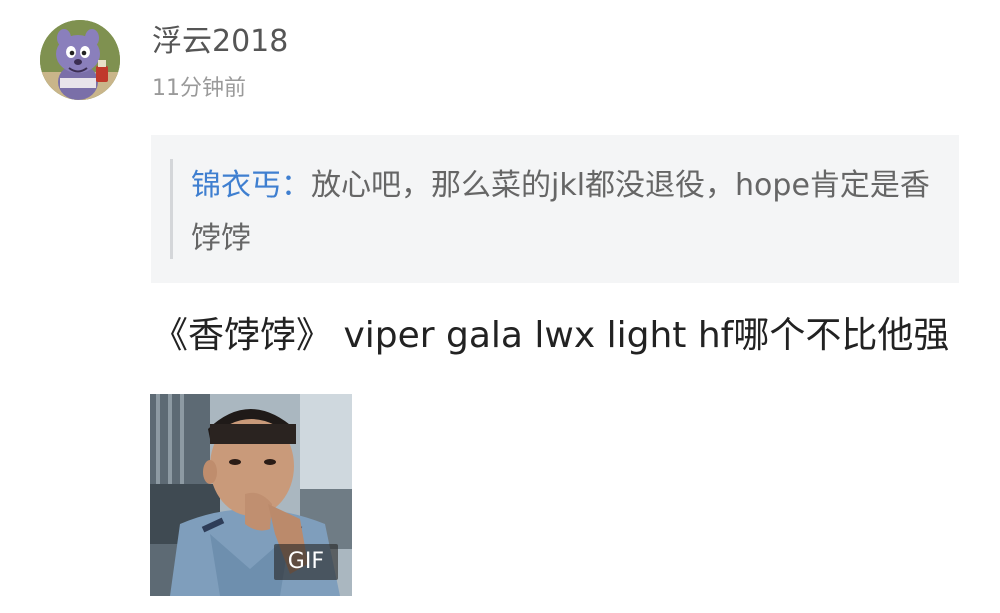 This screenshot has width=1000, height=613. What do you see at coordinates (251, 495) in the screenshot?
I see `gif-thumbnail: GIF` at bounding box center [251, 495].